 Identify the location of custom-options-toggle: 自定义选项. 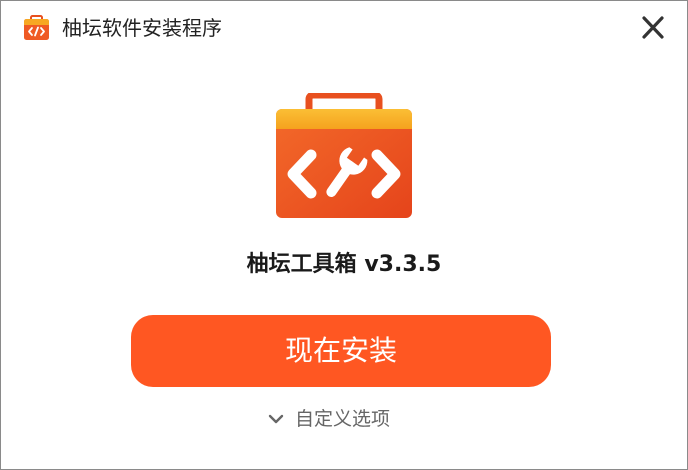
(328, 419).